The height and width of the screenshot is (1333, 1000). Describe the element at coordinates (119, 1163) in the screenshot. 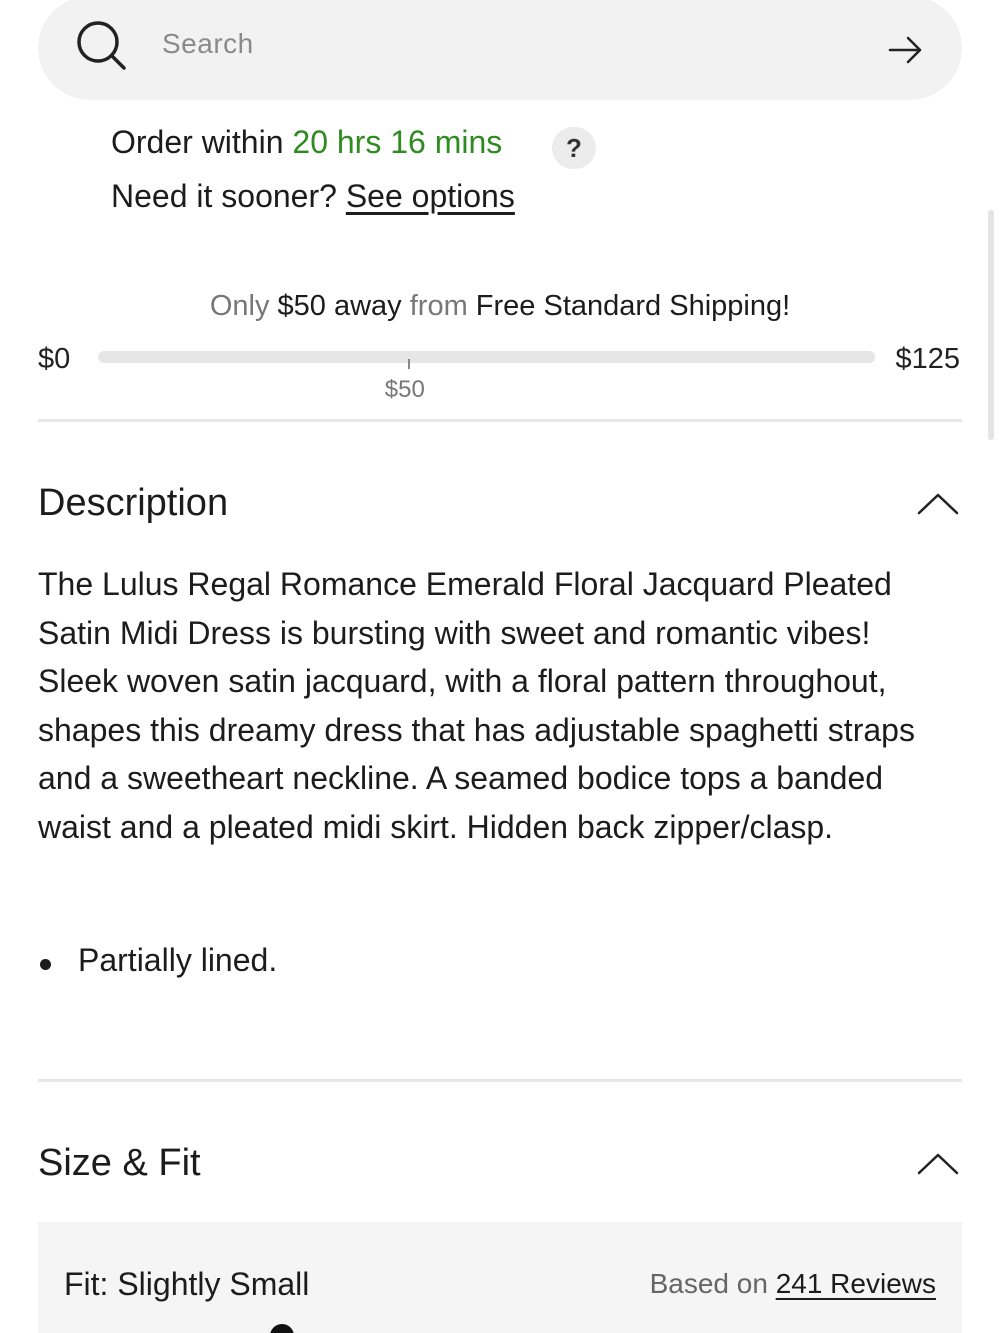

I see `size-fit-title: Size & Fit` at that location.